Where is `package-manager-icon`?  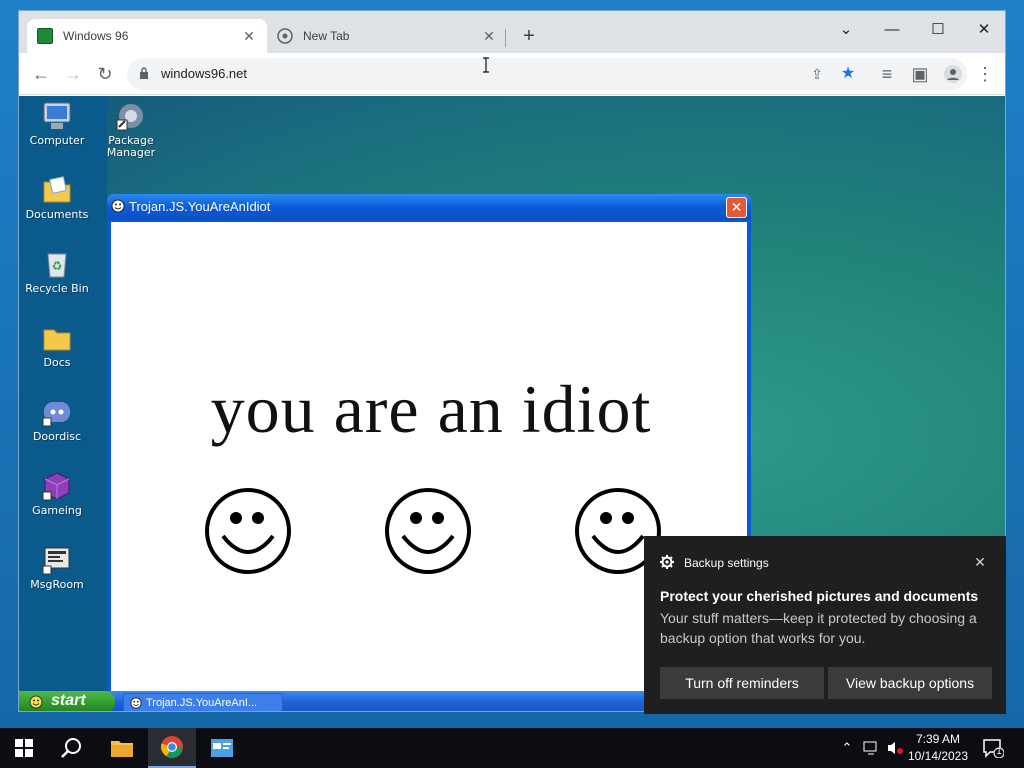 package-manager-icon is located at coordinates (129, 117).